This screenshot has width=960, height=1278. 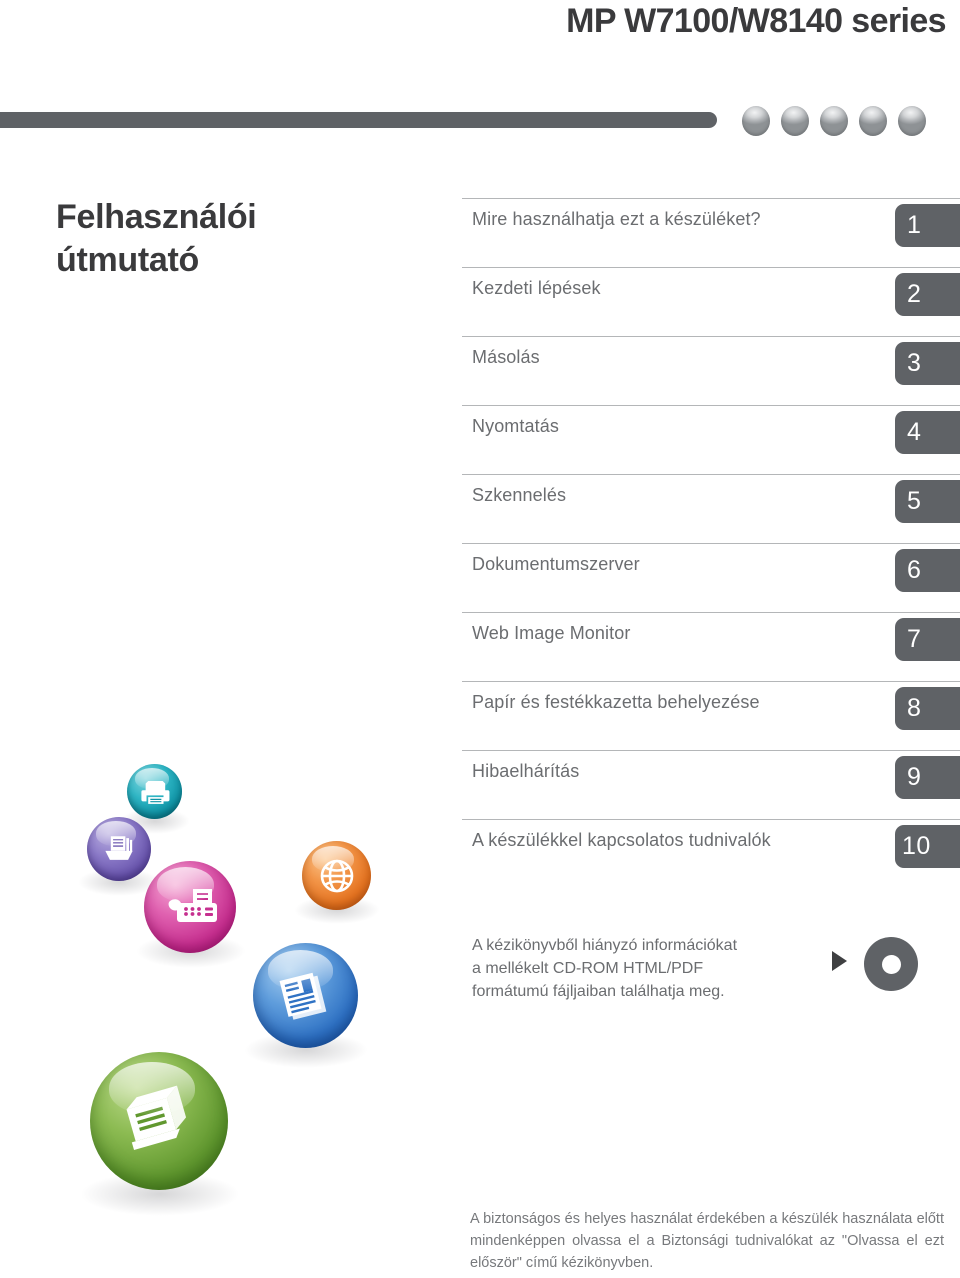 What do you see at coordinates (711, 646) in the screenshot?
I see `toc-row: Web Image Monitor 7` at bounding box center [711, 646].